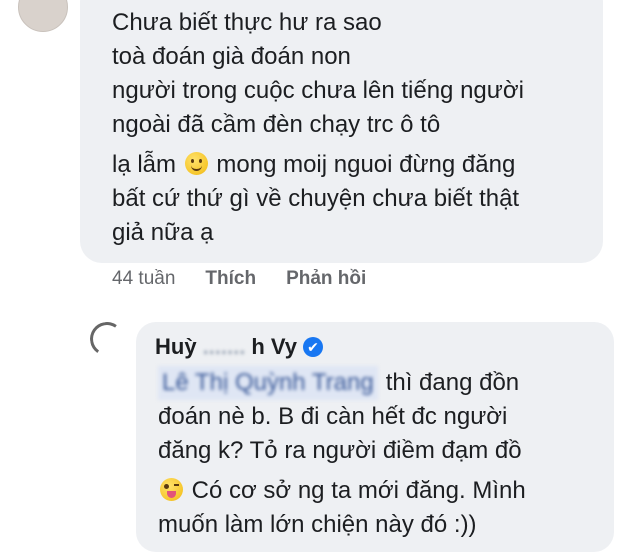  What do you see at coordinates (317, 524) in the screenshot?
I see `reply-line: muốn làm lớn chiện này đó :))` at bounding box center [317, 524].